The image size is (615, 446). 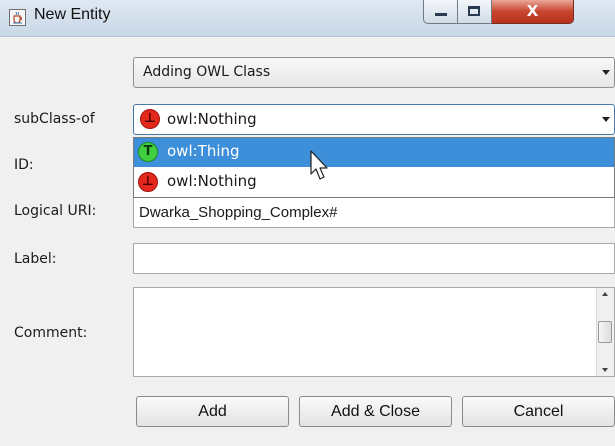 I want to click on minimize-button, so click(x=440, y=12).